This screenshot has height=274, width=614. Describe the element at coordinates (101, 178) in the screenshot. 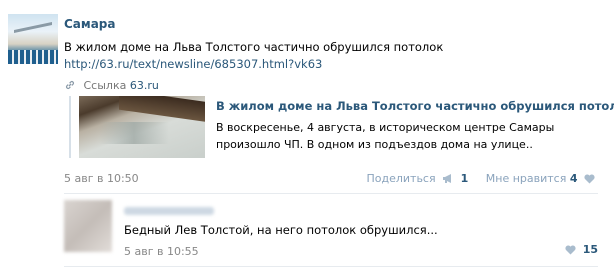

I see `post-date: 5 авг в 10:50` at that location.